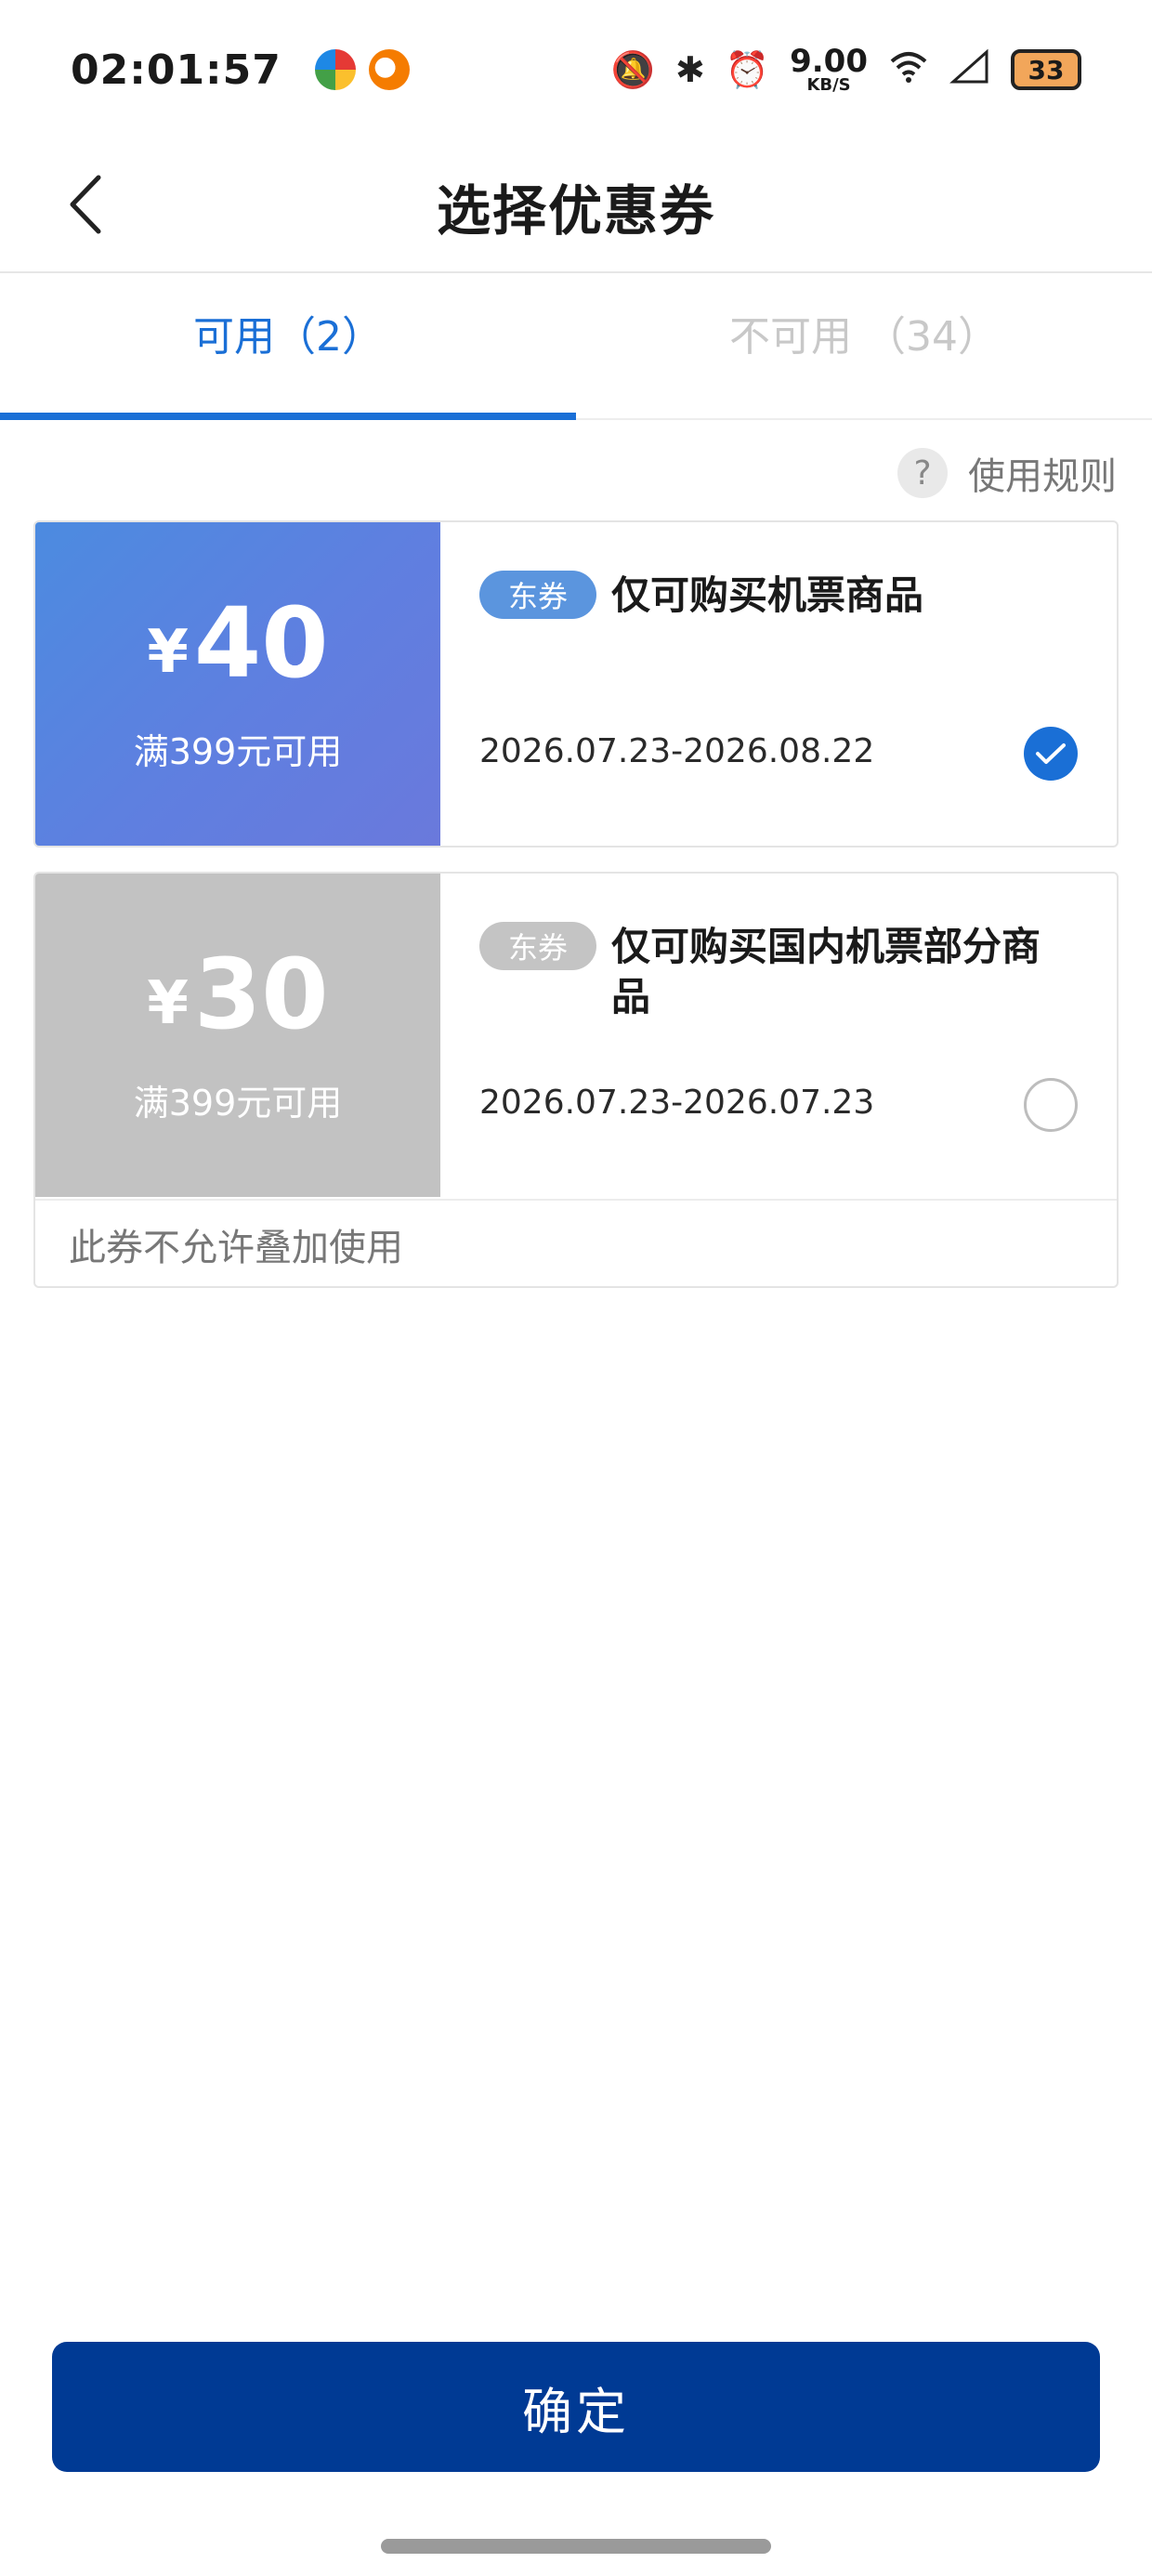 This screenshot has height=2576, width=1152. What do you see at coordinates (677, 1103) in the screenshot?
I see `coupon-date-range: 2026.07.23-2026.07.23` at bounding box center [677, 1103].